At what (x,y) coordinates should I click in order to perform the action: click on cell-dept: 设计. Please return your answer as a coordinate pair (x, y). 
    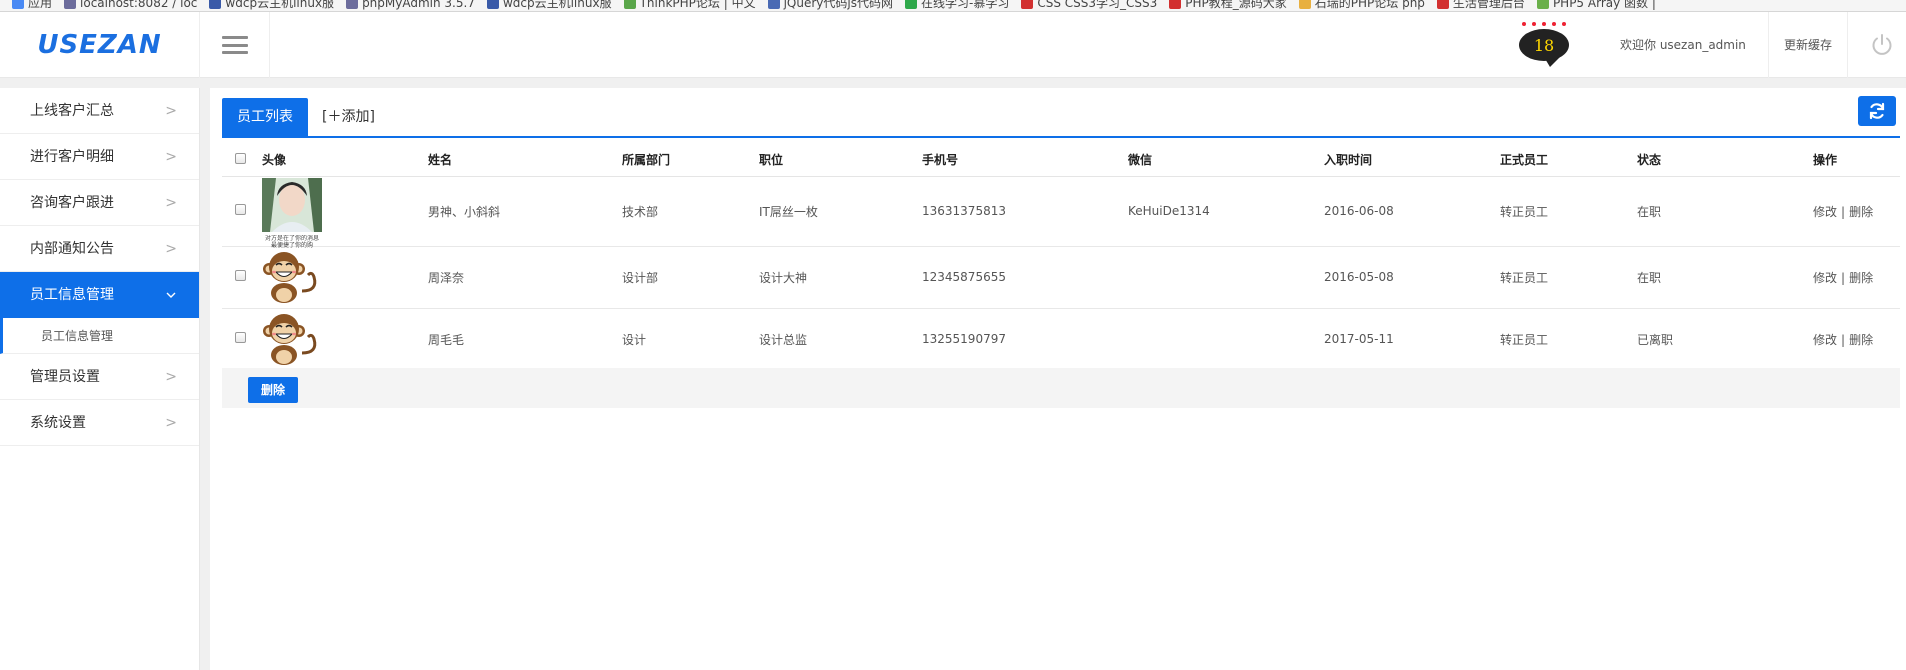
    Looking at the image, I should click on (690, 339).